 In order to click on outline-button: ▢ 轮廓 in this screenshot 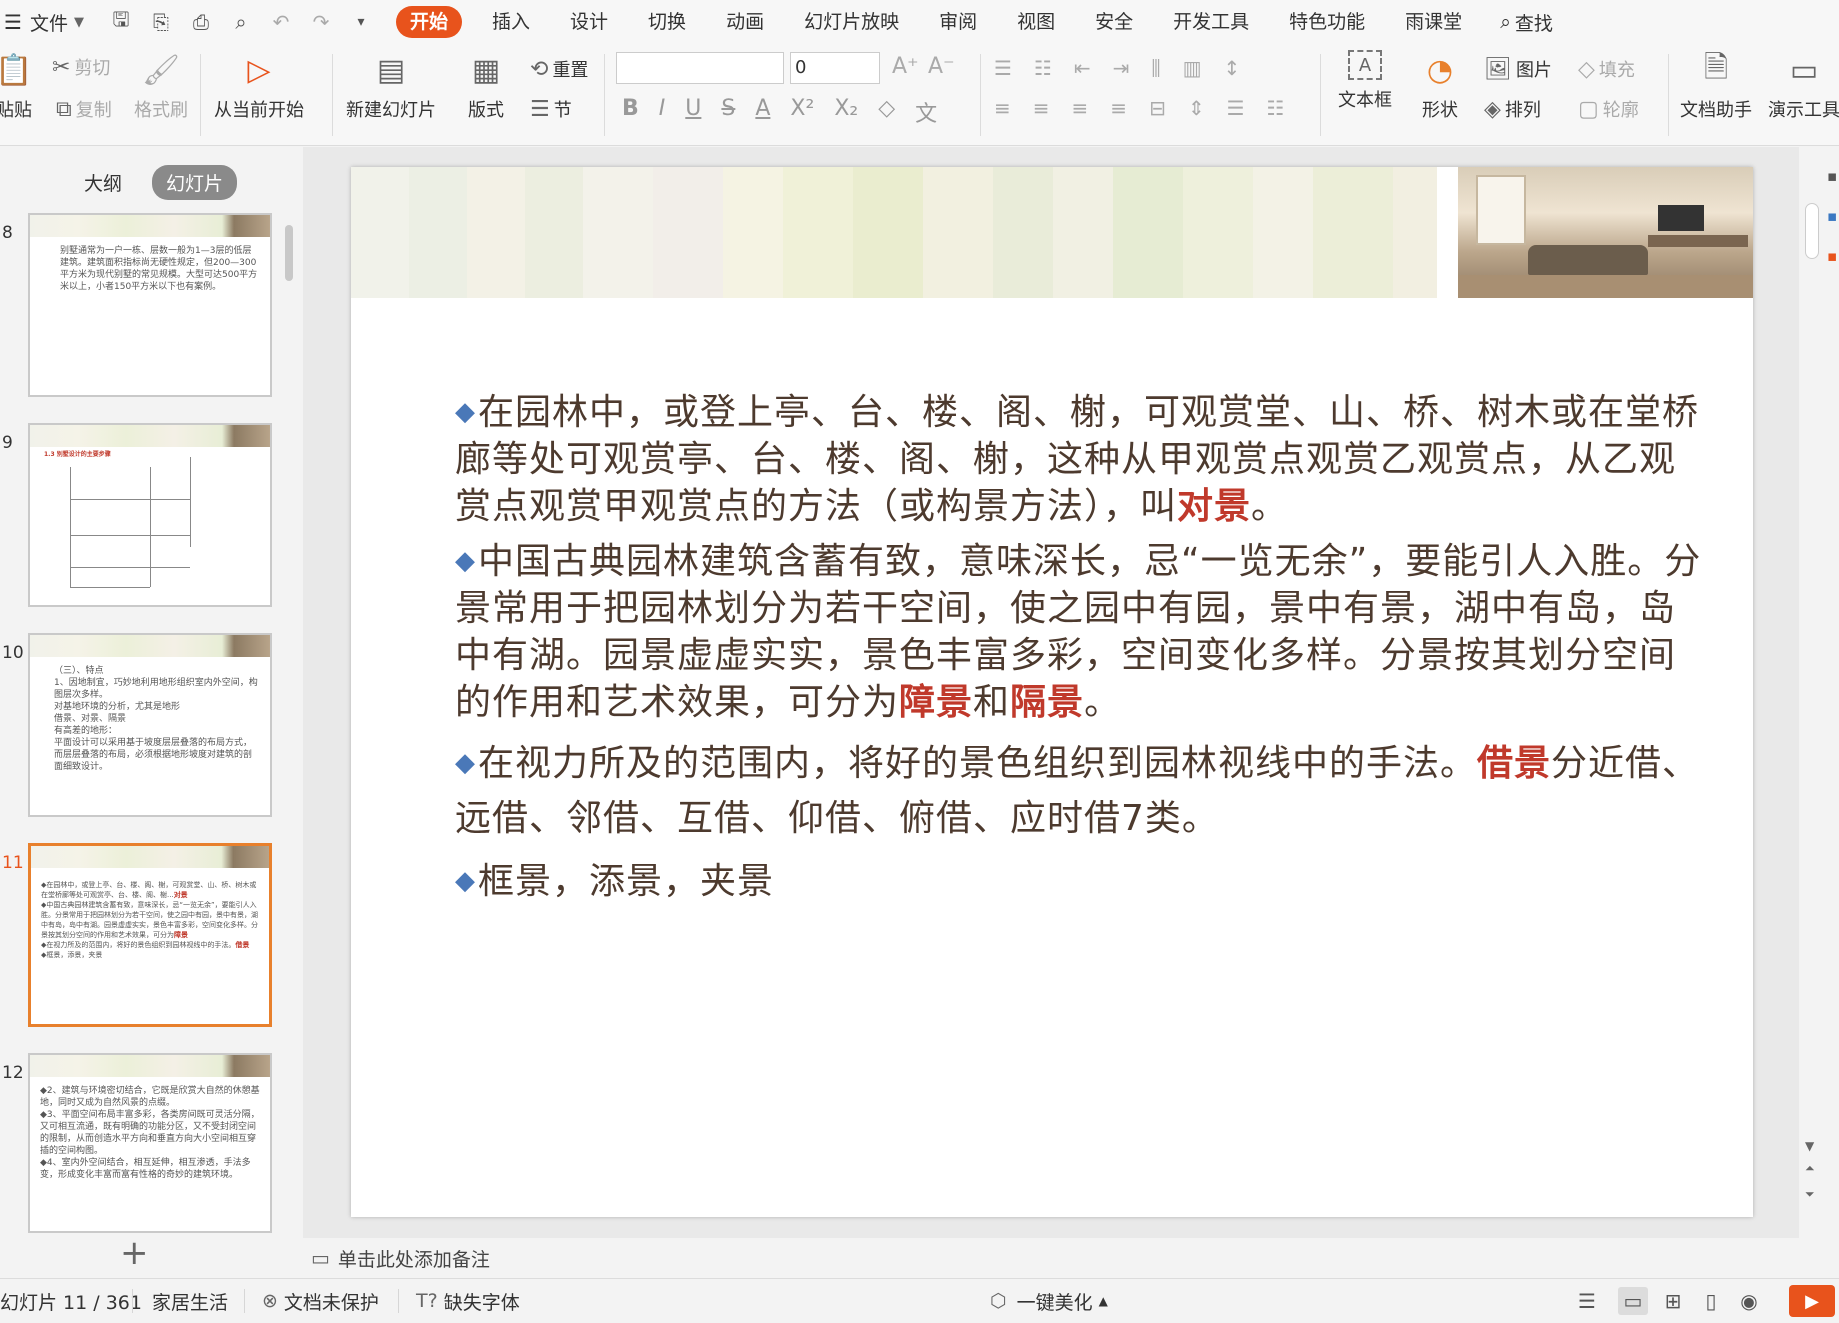, I will do `click(1608, 109)`.